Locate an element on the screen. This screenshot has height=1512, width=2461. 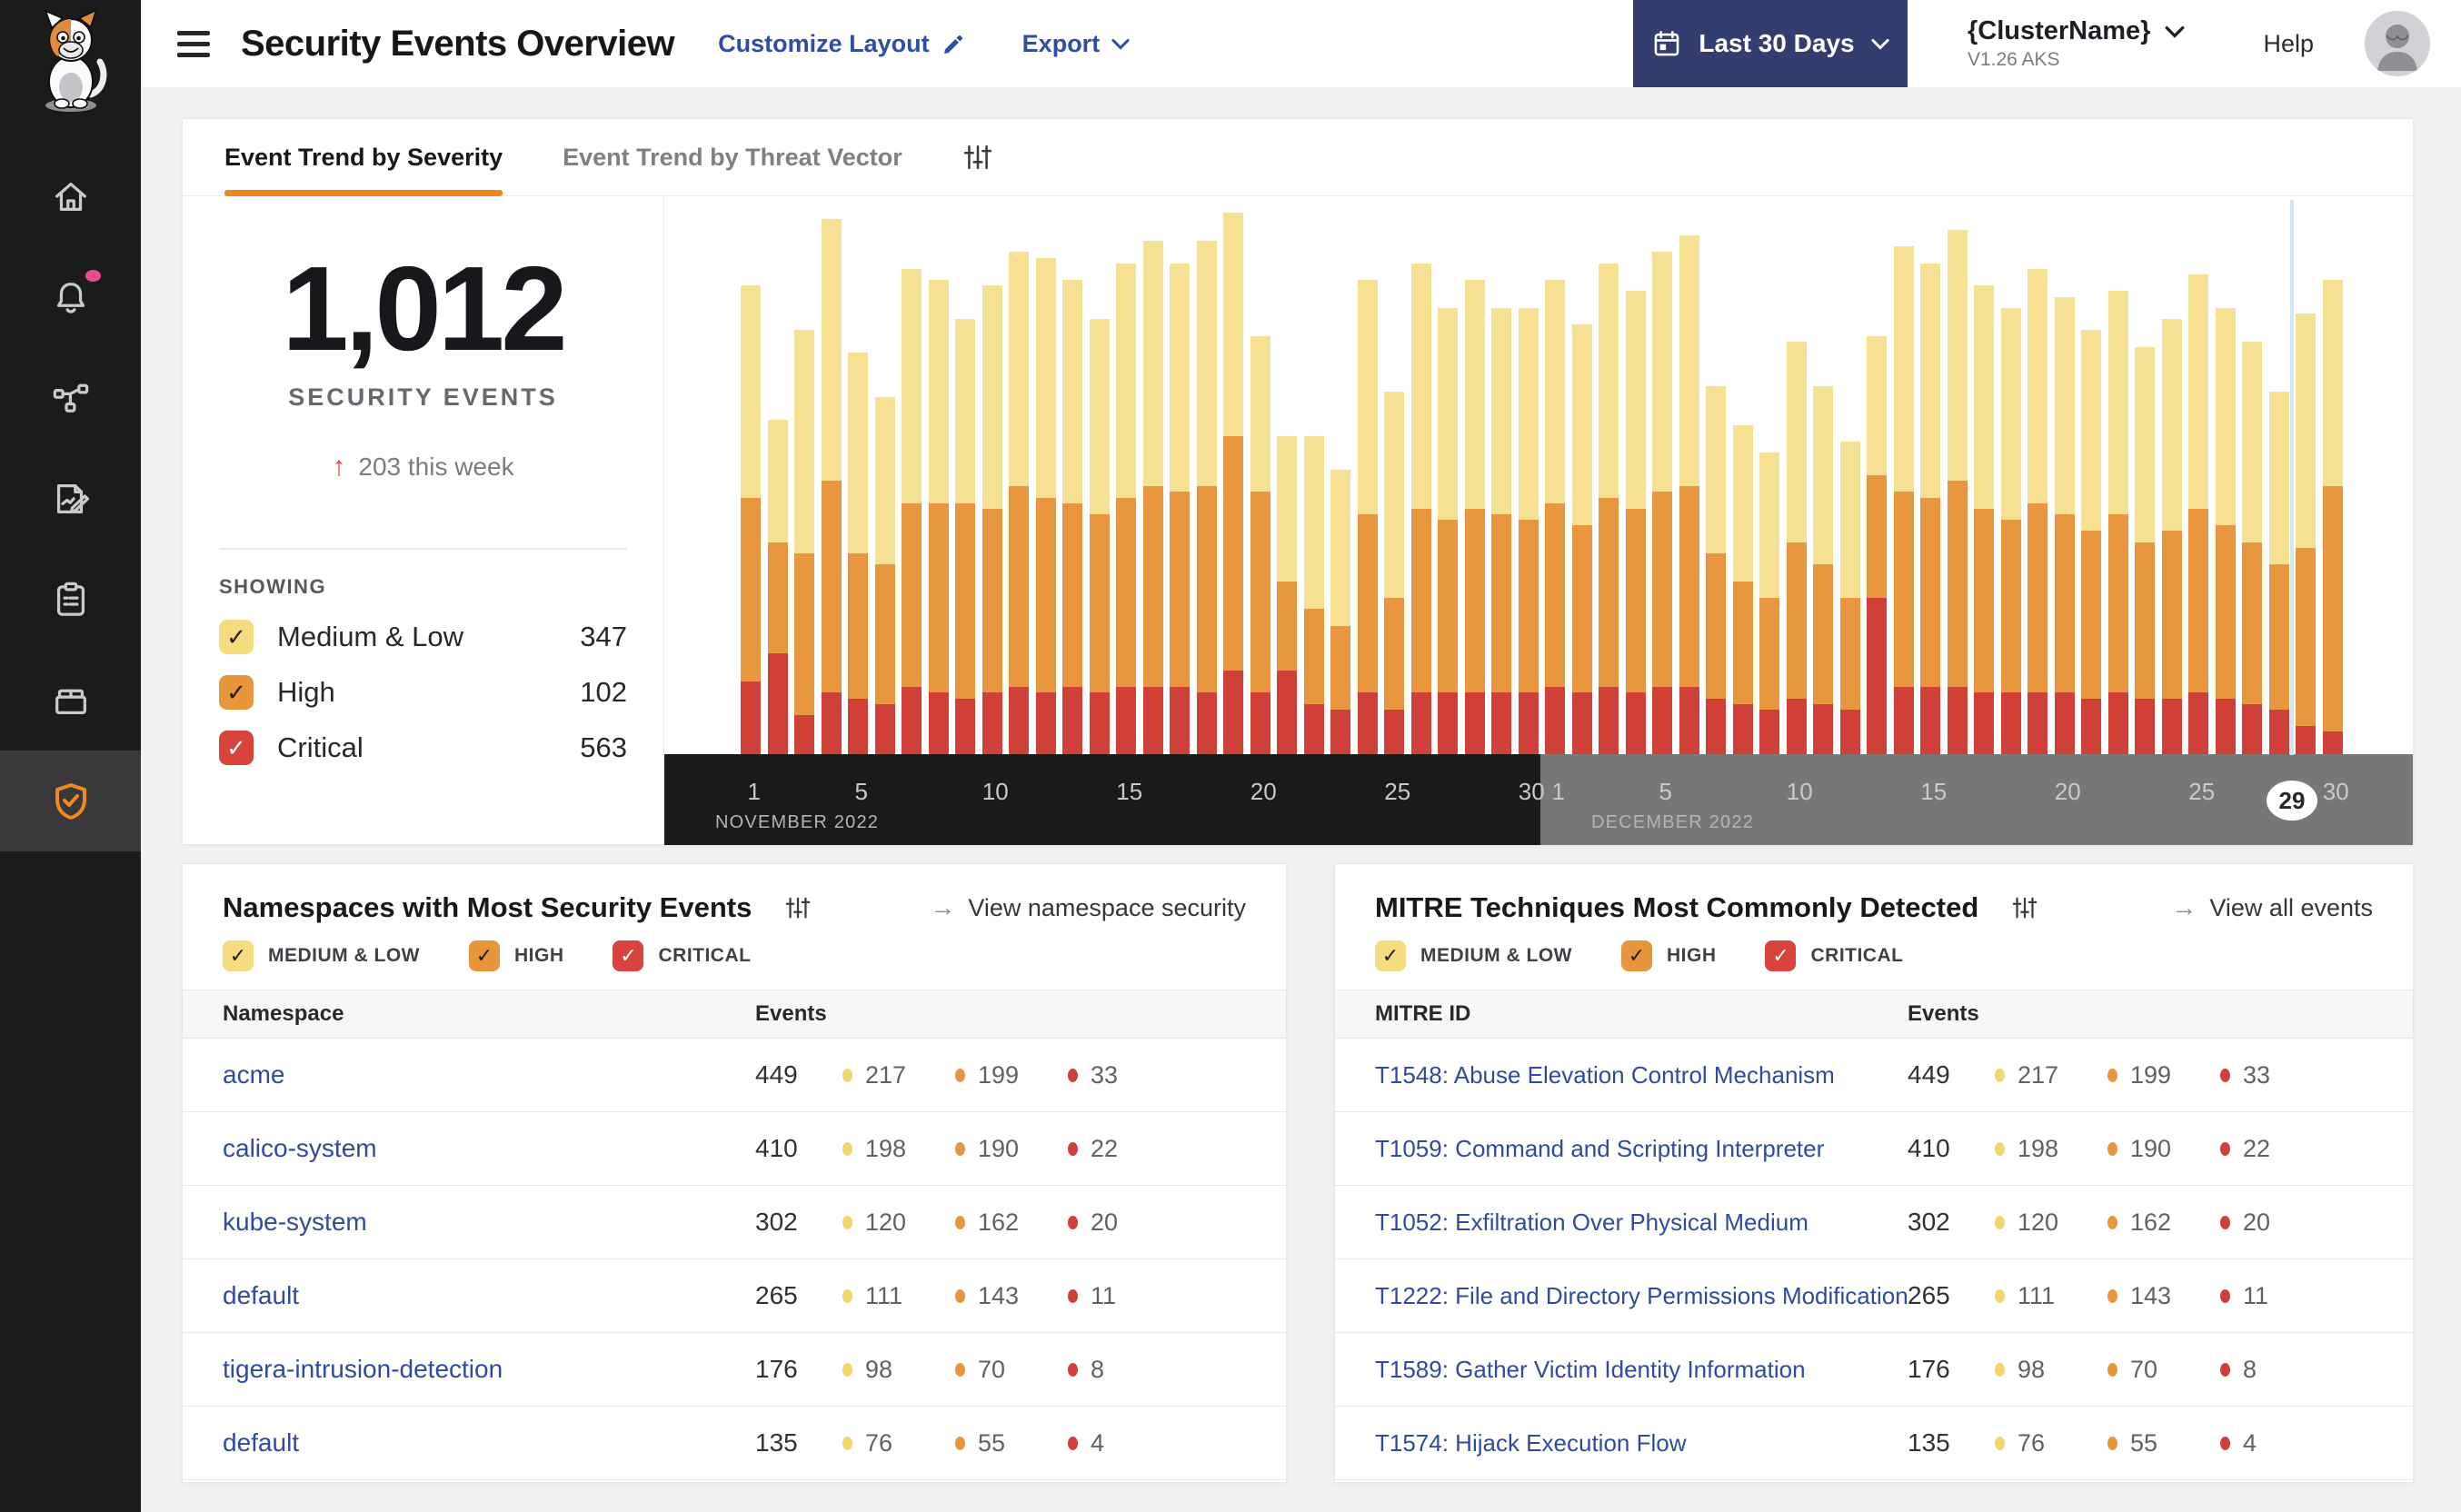
critical-dot-icon is located at coordinates (1073, 1075).